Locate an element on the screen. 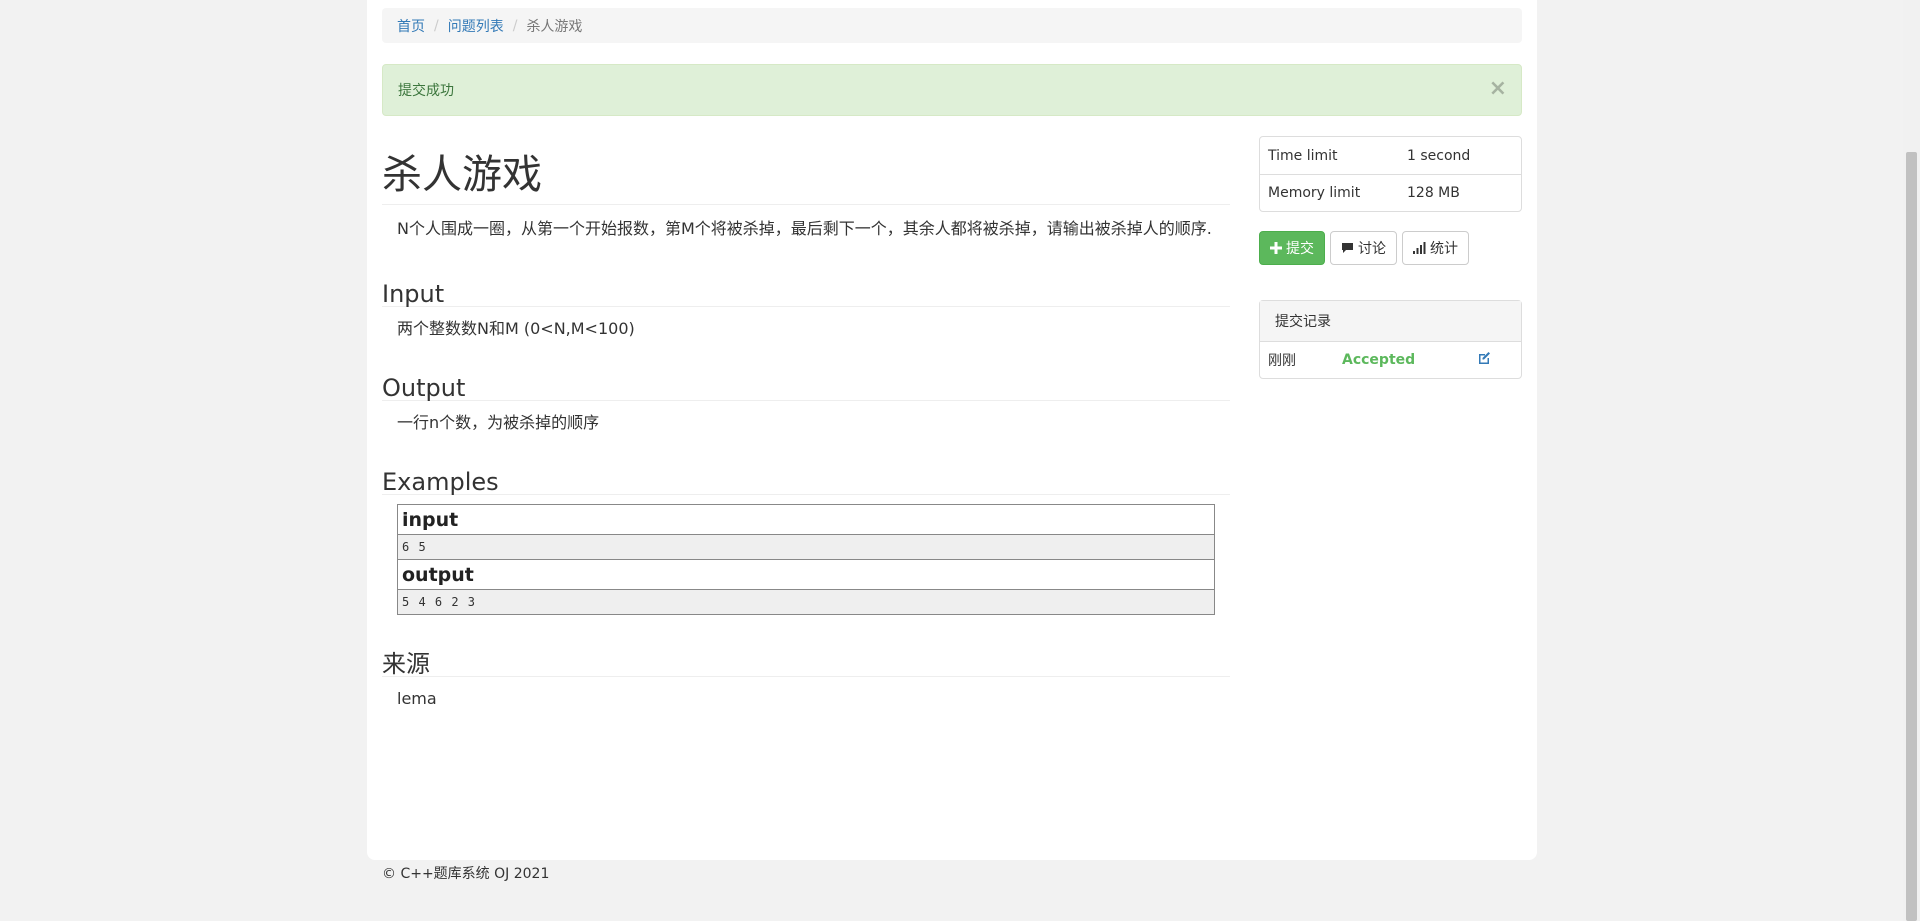 Image resolution: width=1920 pixels, height=921 pixels. breadcrumb-problems: 问题列表 is located at coordinates (476, 26).